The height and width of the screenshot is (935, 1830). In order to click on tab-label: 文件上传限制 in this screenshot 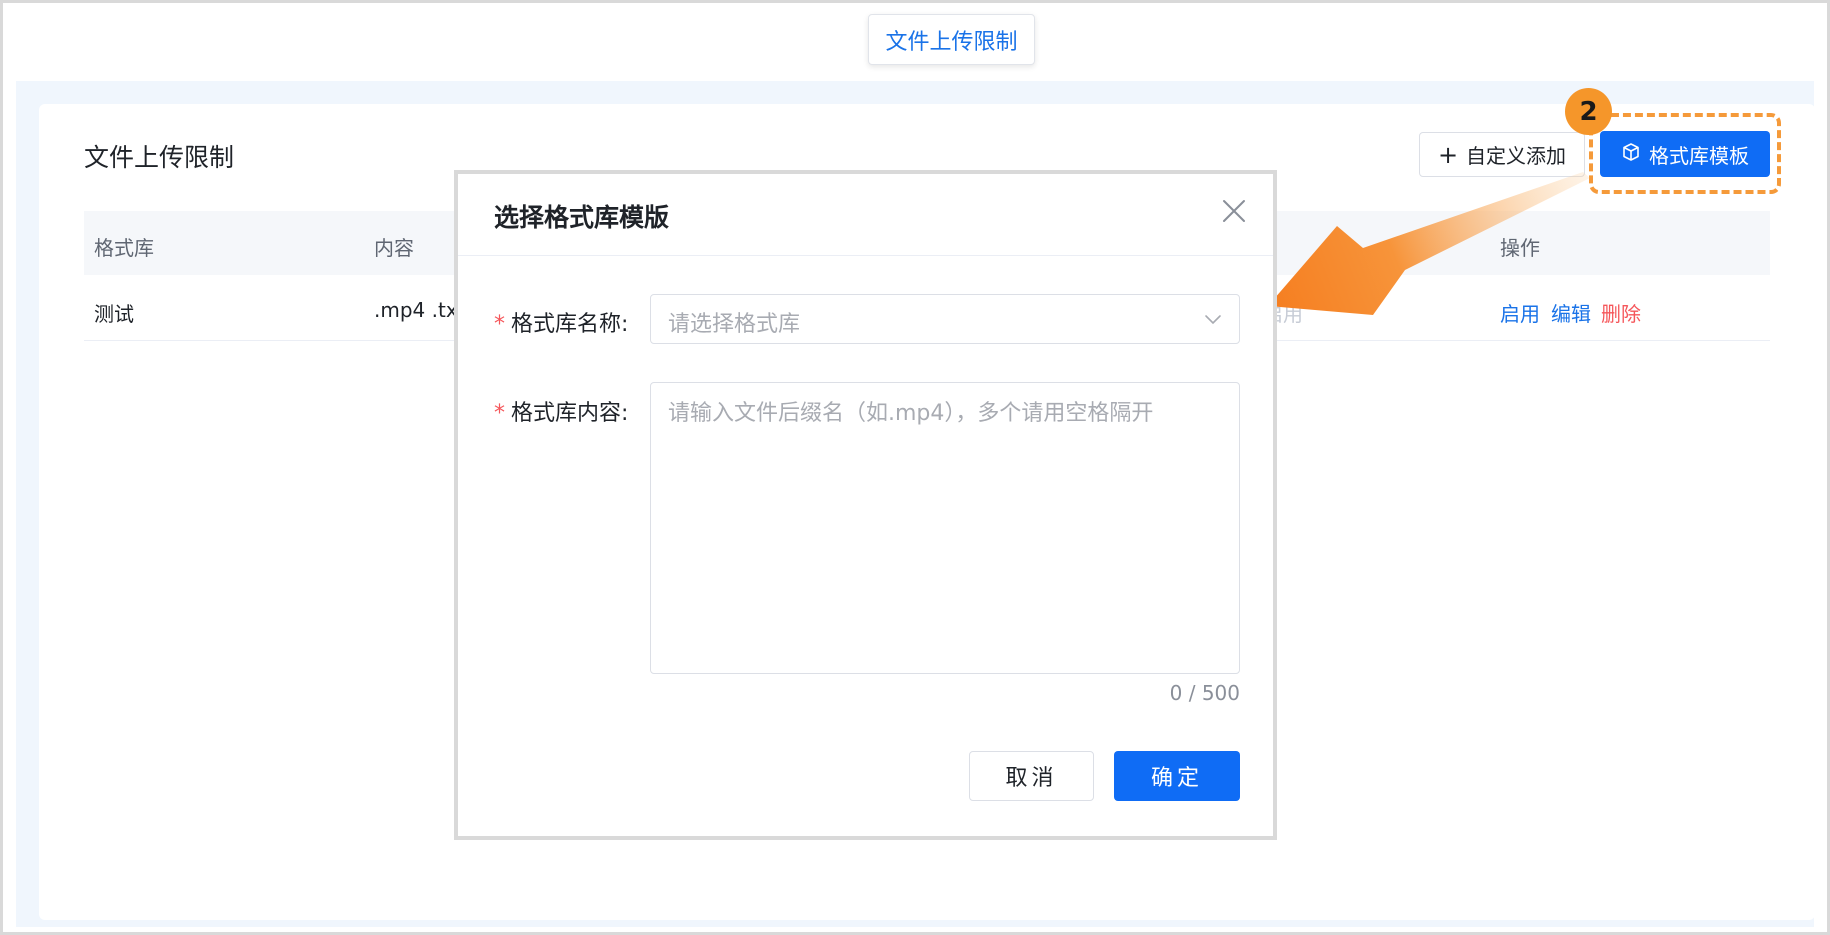, I will do `click(951, 42)`.